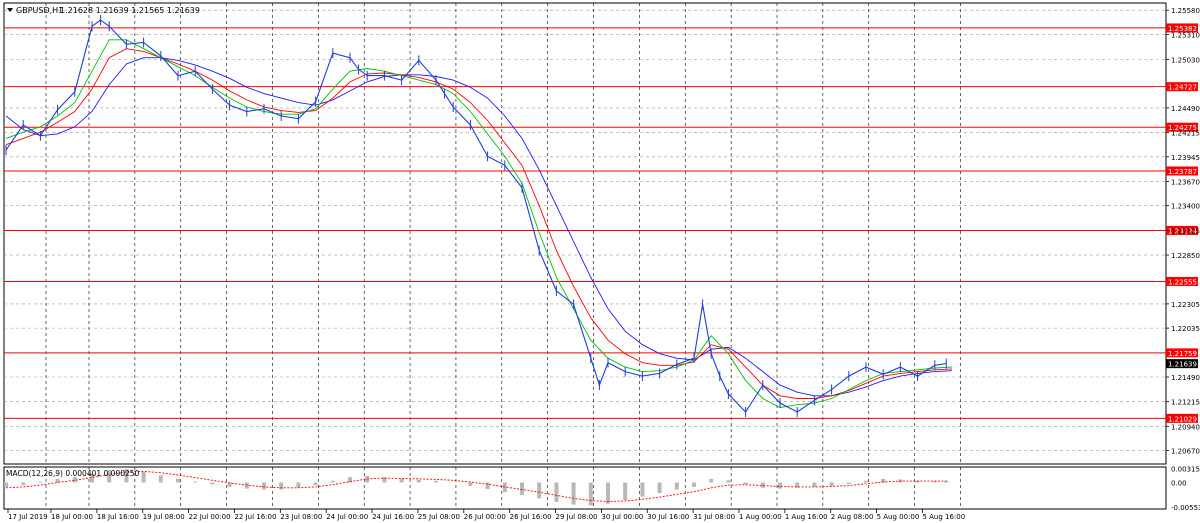 This screenshot has height=523, width=1200. Describe the element at coordinates (1185, 452) in the screenshot. I see `y-tick-label: 1.20670` at that location.